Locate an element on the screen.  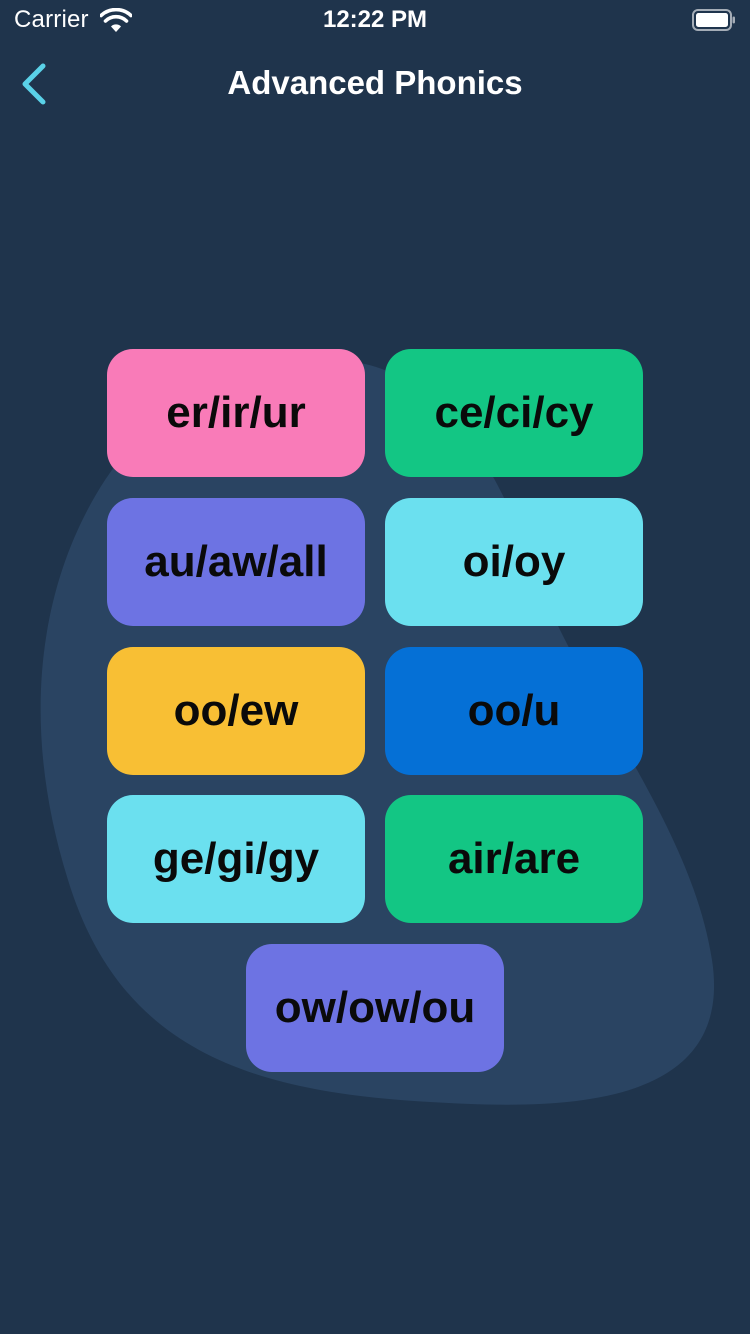
navigation-bar: Advanced Phonics is located at coordinates (375, 84).